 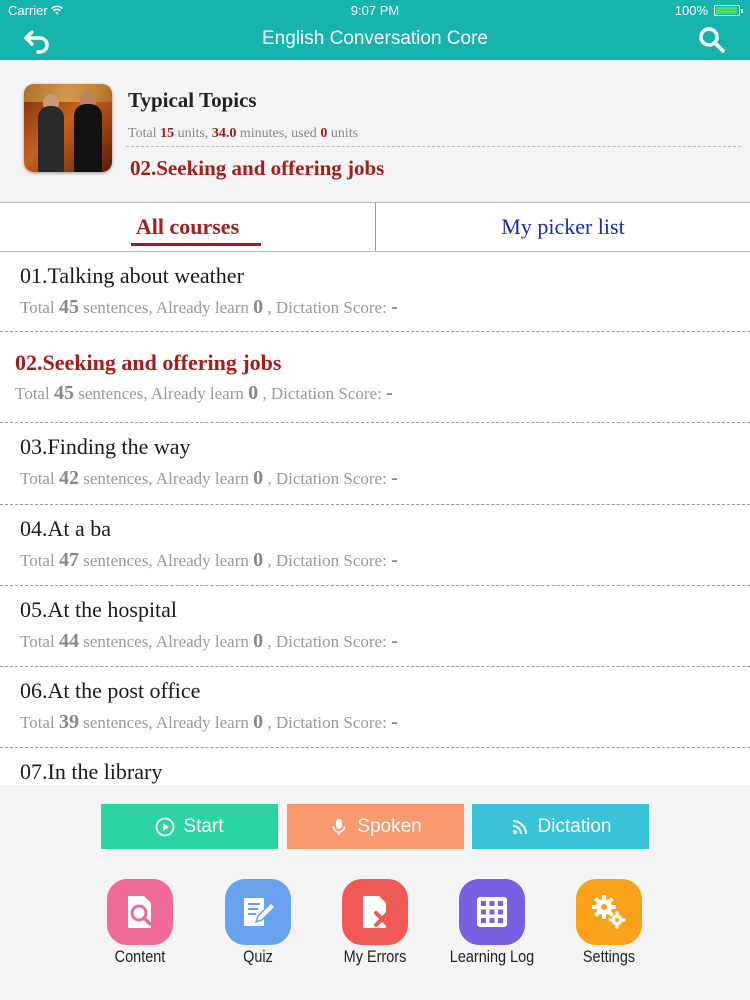 What do you see at coordinates (492, 912) in the screenshot?
I see `calendar-grid-icon` at bounding box center [492, 912].